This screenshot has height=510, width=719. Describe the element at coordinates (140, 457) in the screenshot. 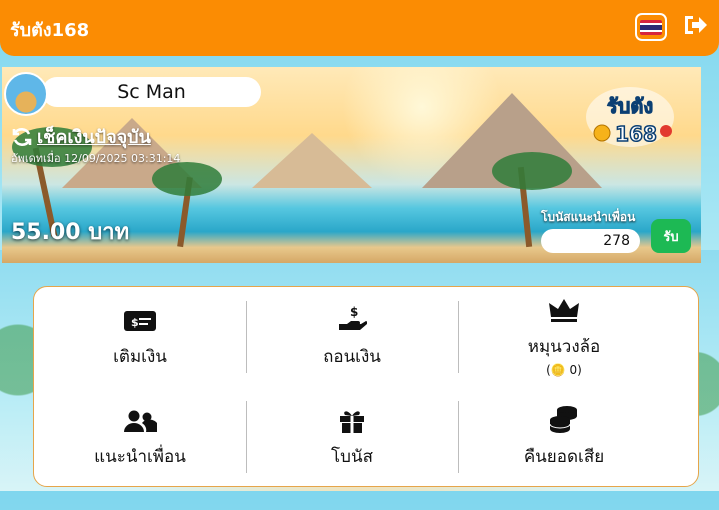

I see `menu-item-label: แนะนำเพื่อน` at that location.